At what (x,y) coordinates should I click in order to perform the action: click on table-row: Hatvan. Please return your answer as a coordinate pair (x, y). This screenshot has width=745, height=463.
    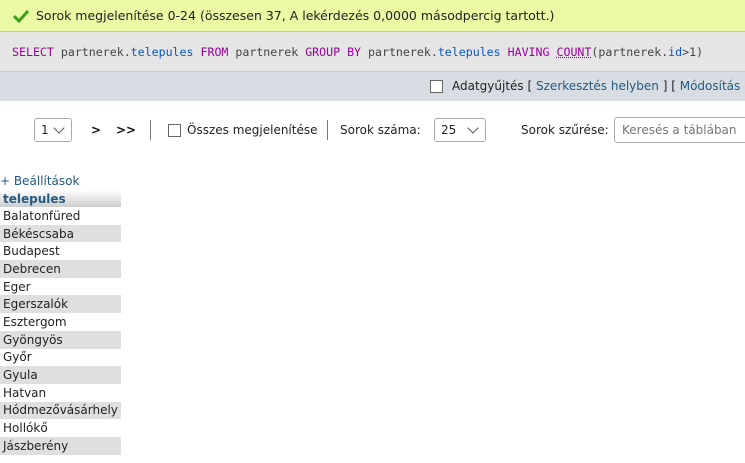
    Looking at the image, I should click on (60, 392).